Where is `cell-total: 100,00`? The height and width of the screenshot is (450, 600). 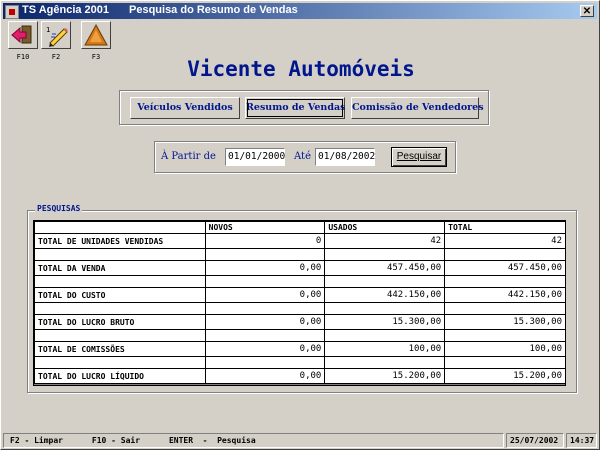
cell-total: 100,00 is located at coordinates (505, 349).